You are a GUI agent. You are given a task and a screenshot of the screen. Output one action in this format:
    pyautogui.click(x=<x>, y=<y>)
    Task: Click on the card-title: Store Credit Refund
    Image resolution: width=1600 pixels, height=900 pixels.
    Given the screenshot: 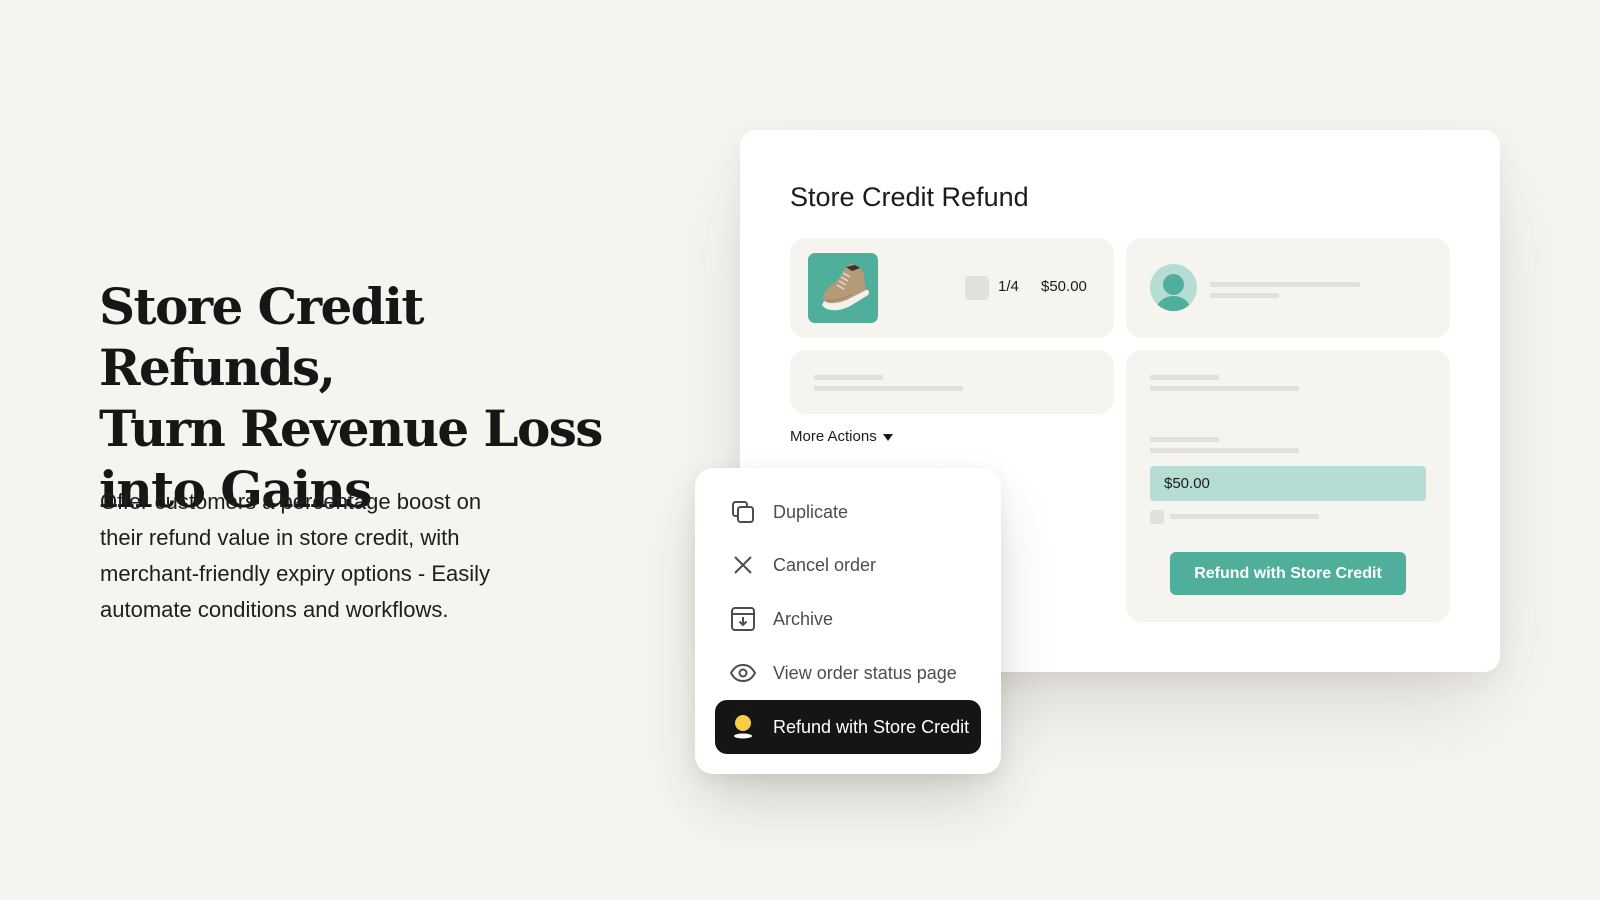 What is the action you would take?
    pyautogui.click(x=909, y=197)
    